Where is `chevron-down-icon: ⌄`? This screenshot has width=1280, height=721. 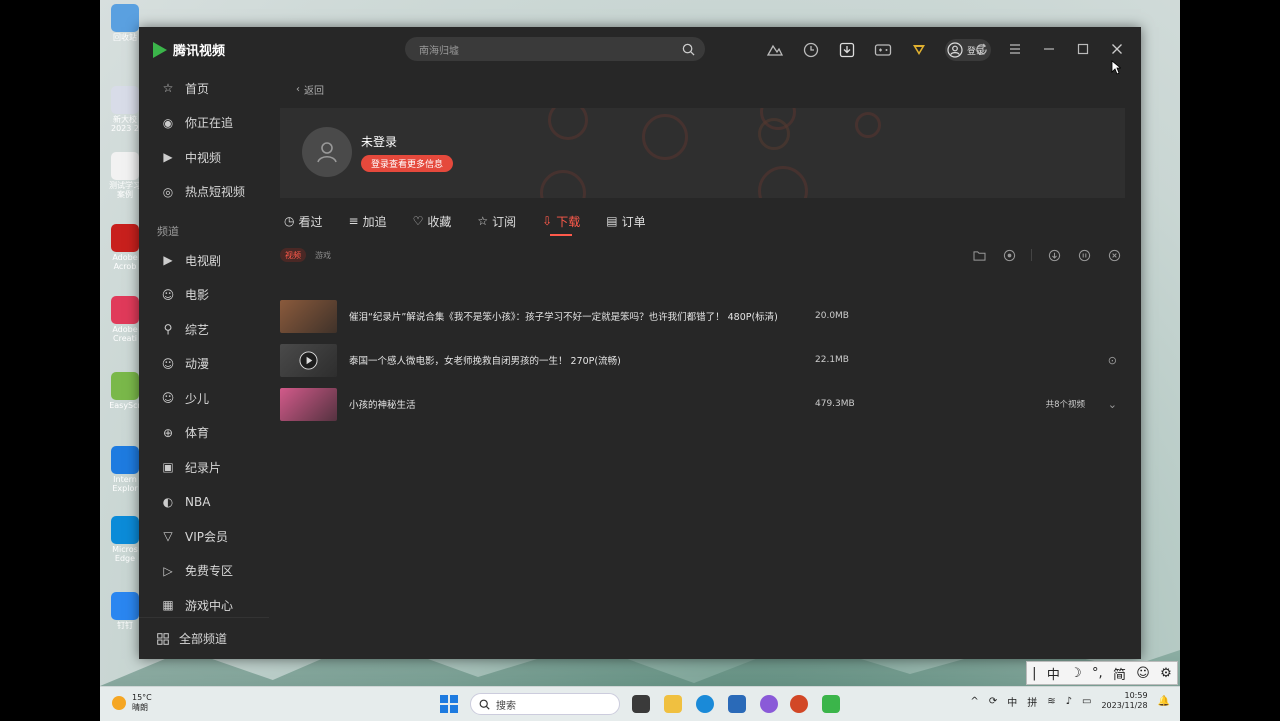 chevron-down-icon: ⌄ is located at coordinates (1112, 404).